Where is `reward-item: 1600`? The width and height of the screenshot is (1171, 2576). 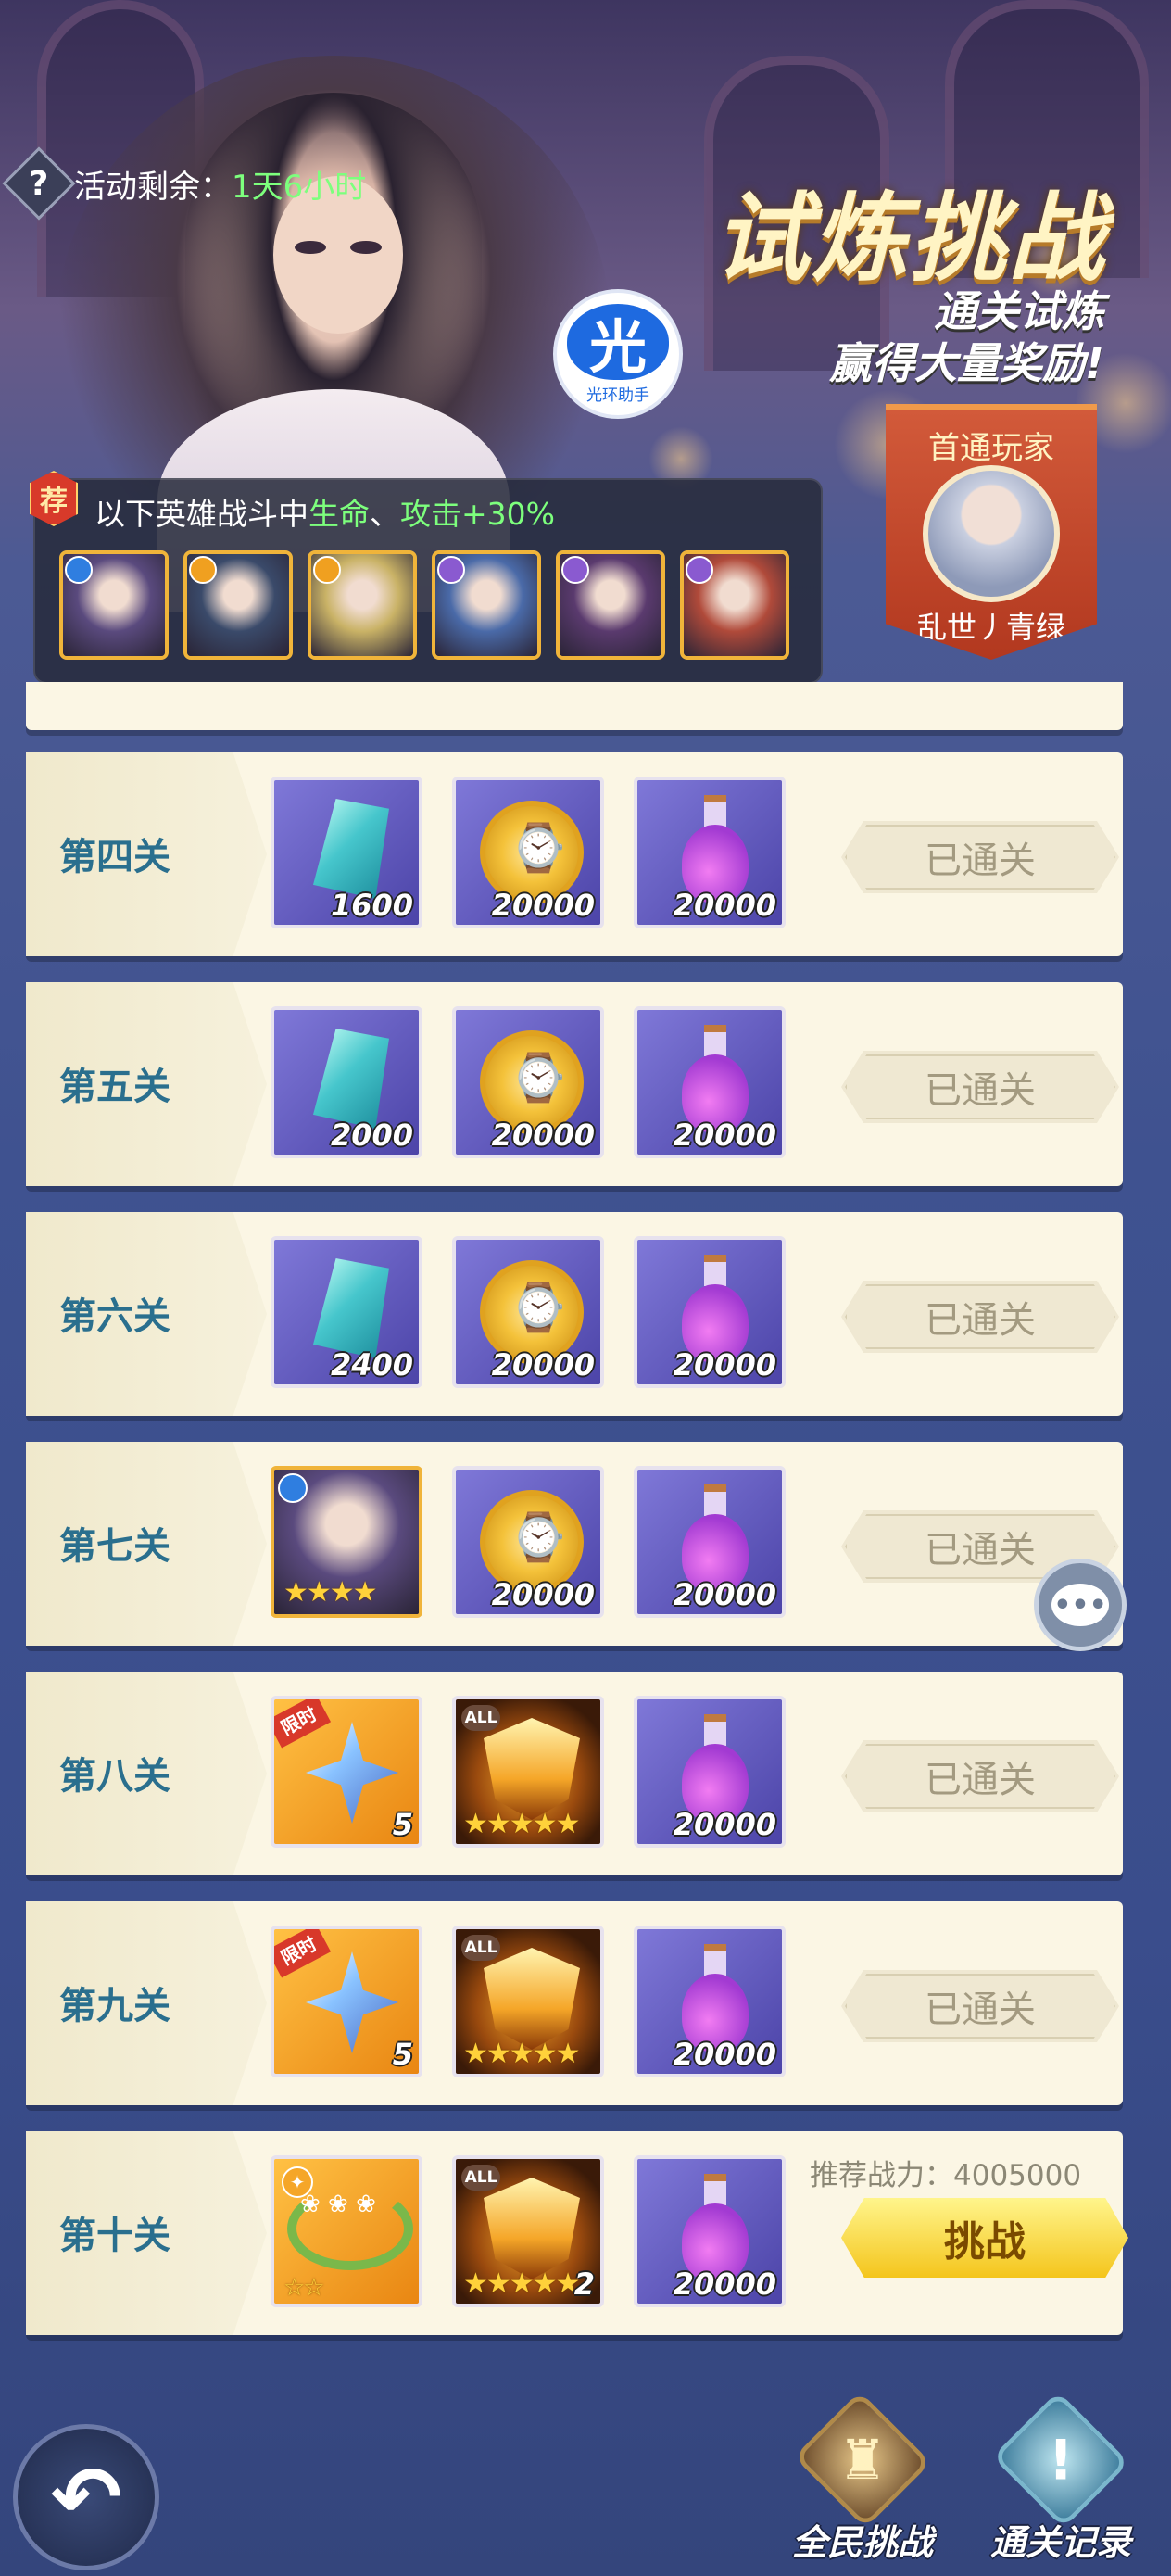 reward-item: 1600 is located at coordinates (346, 852).